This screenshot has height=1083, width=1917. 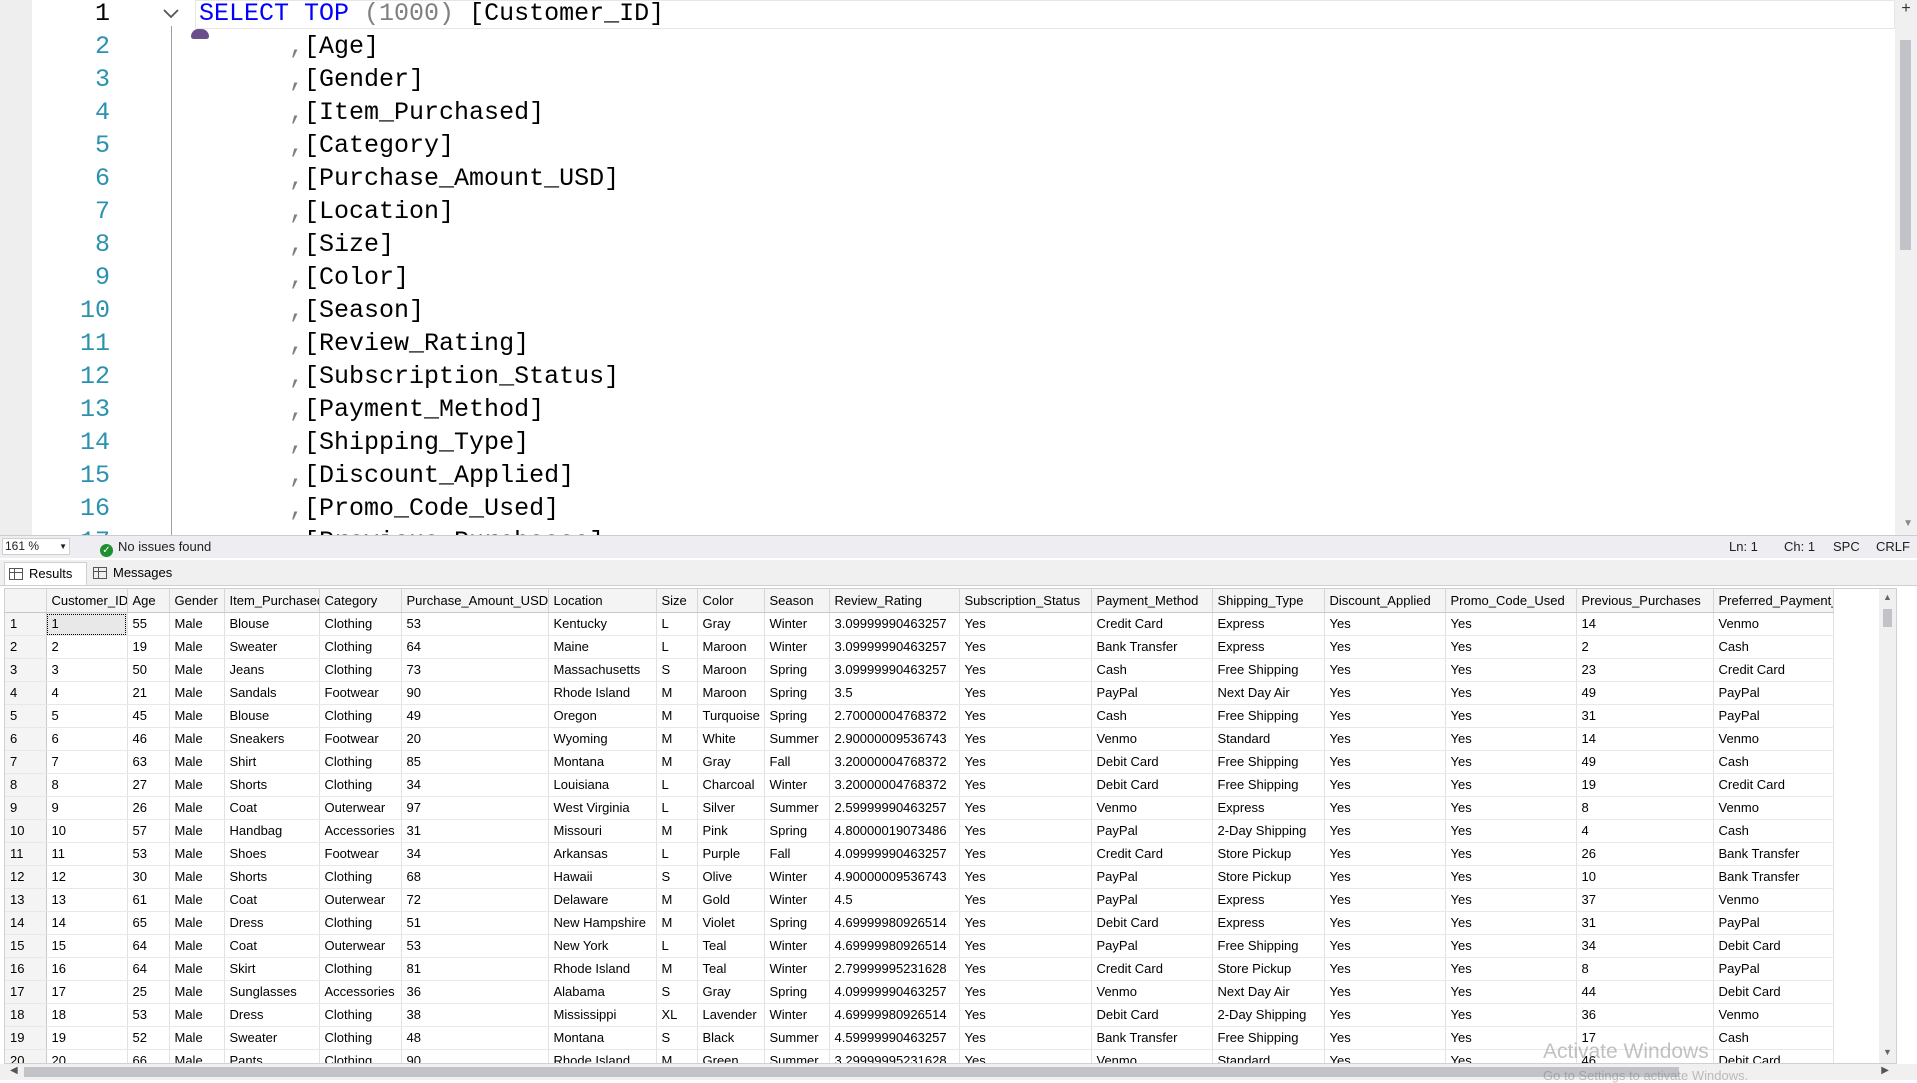 I want to click on table-cell: Fall, so click(x=797, y=854).